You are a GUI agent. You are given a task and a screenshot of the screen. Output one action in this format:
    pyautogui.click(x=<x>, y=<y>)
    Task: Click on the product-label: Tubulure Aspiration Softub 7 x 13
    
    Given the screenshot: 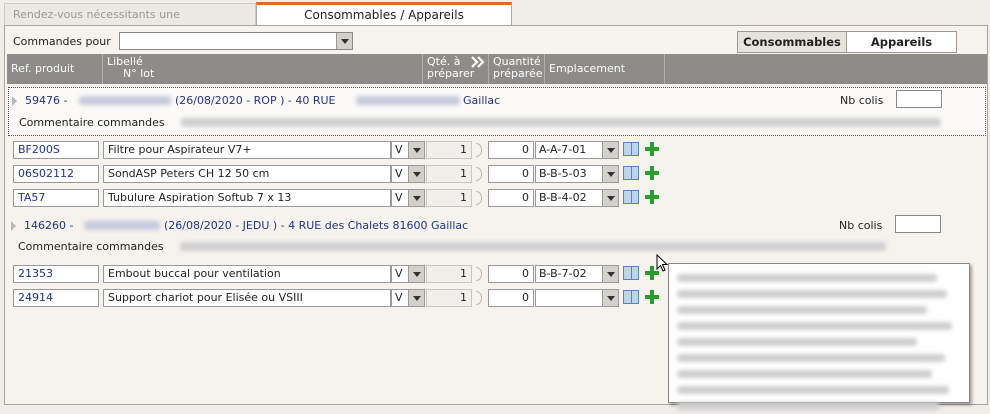 What is the action you would take?
    pyautogui.click(x=247, y=198)
    